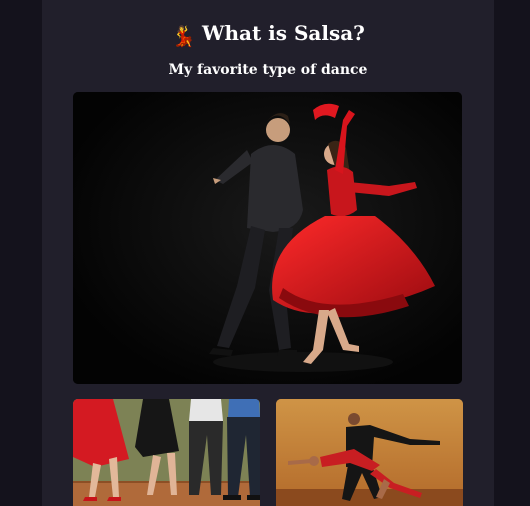 This screenshot has width=530, height=506. I want to click on salsa-dip-image, so click(369, 452).